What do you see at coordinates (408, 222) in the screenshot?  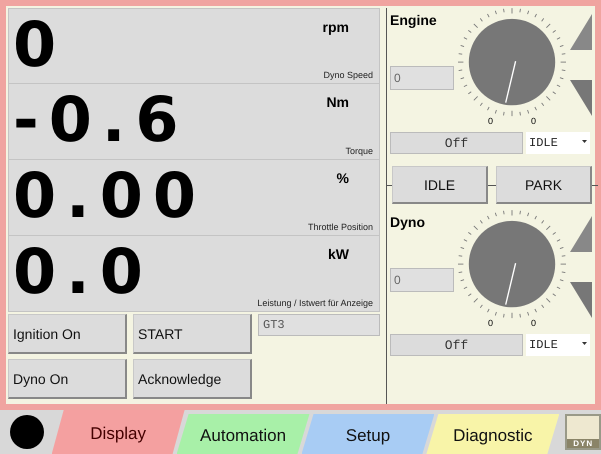 I see `section-title: Dyno` at bounding box center [408, 222].